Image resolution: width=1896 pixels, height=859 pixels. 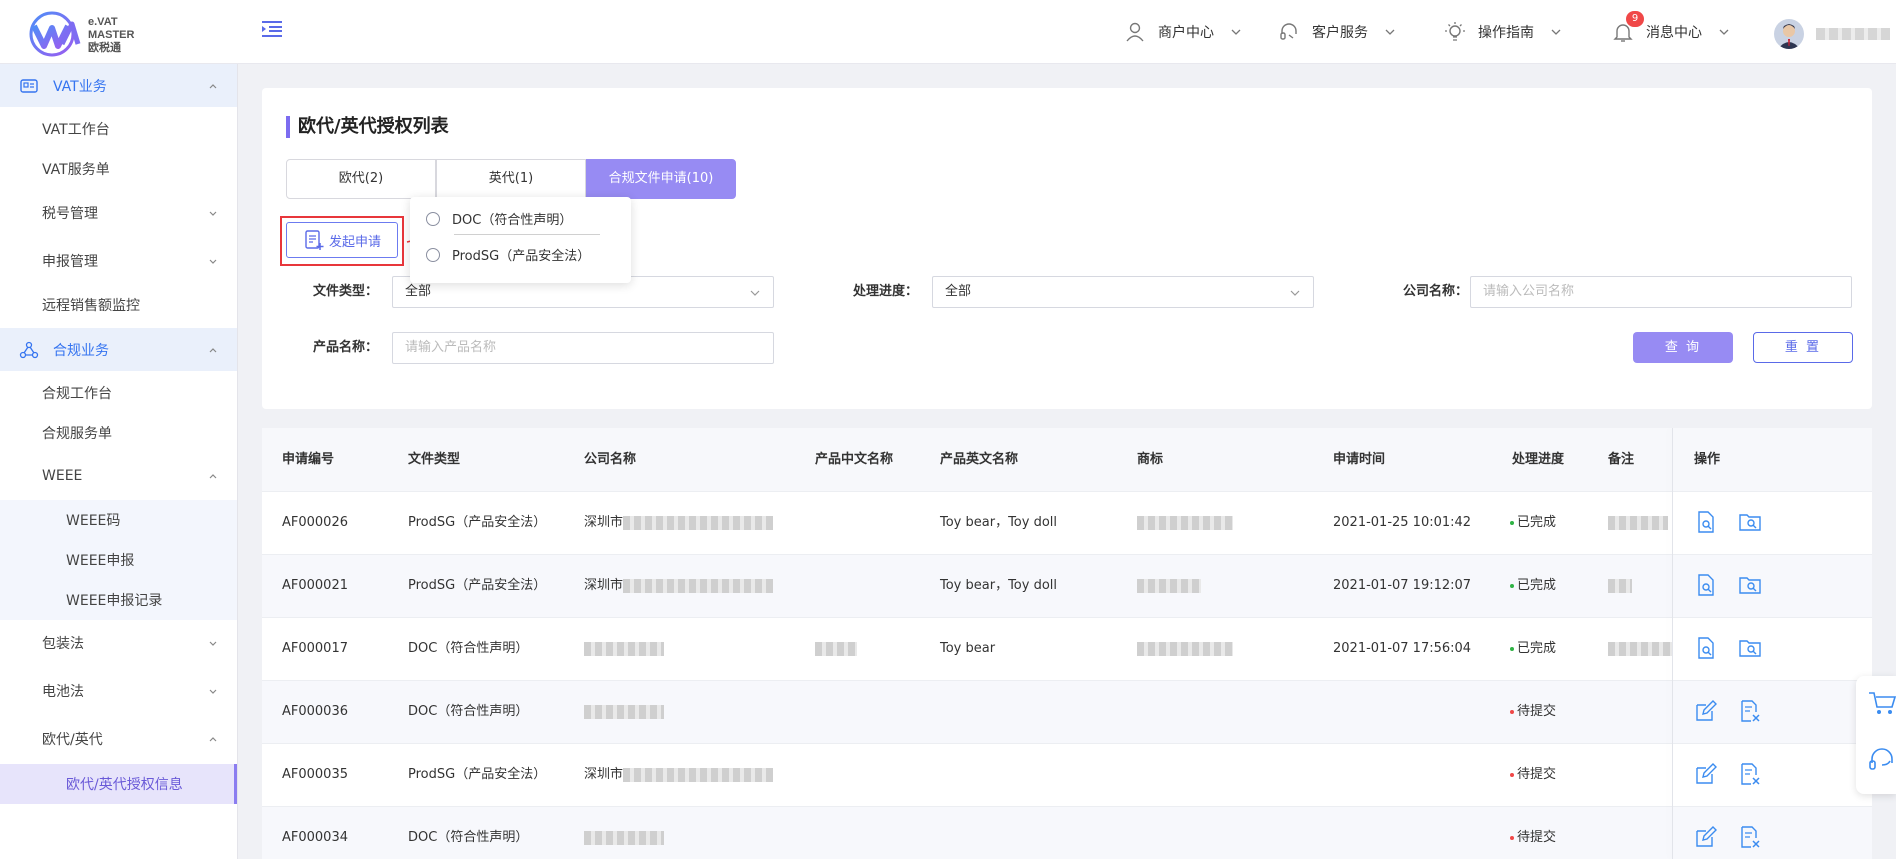 What do you see at coordinates (118, 169) in the screenshot?
I see `sidebar-item-vat-orders: VAT服务单` at bounding box center [118, 169].